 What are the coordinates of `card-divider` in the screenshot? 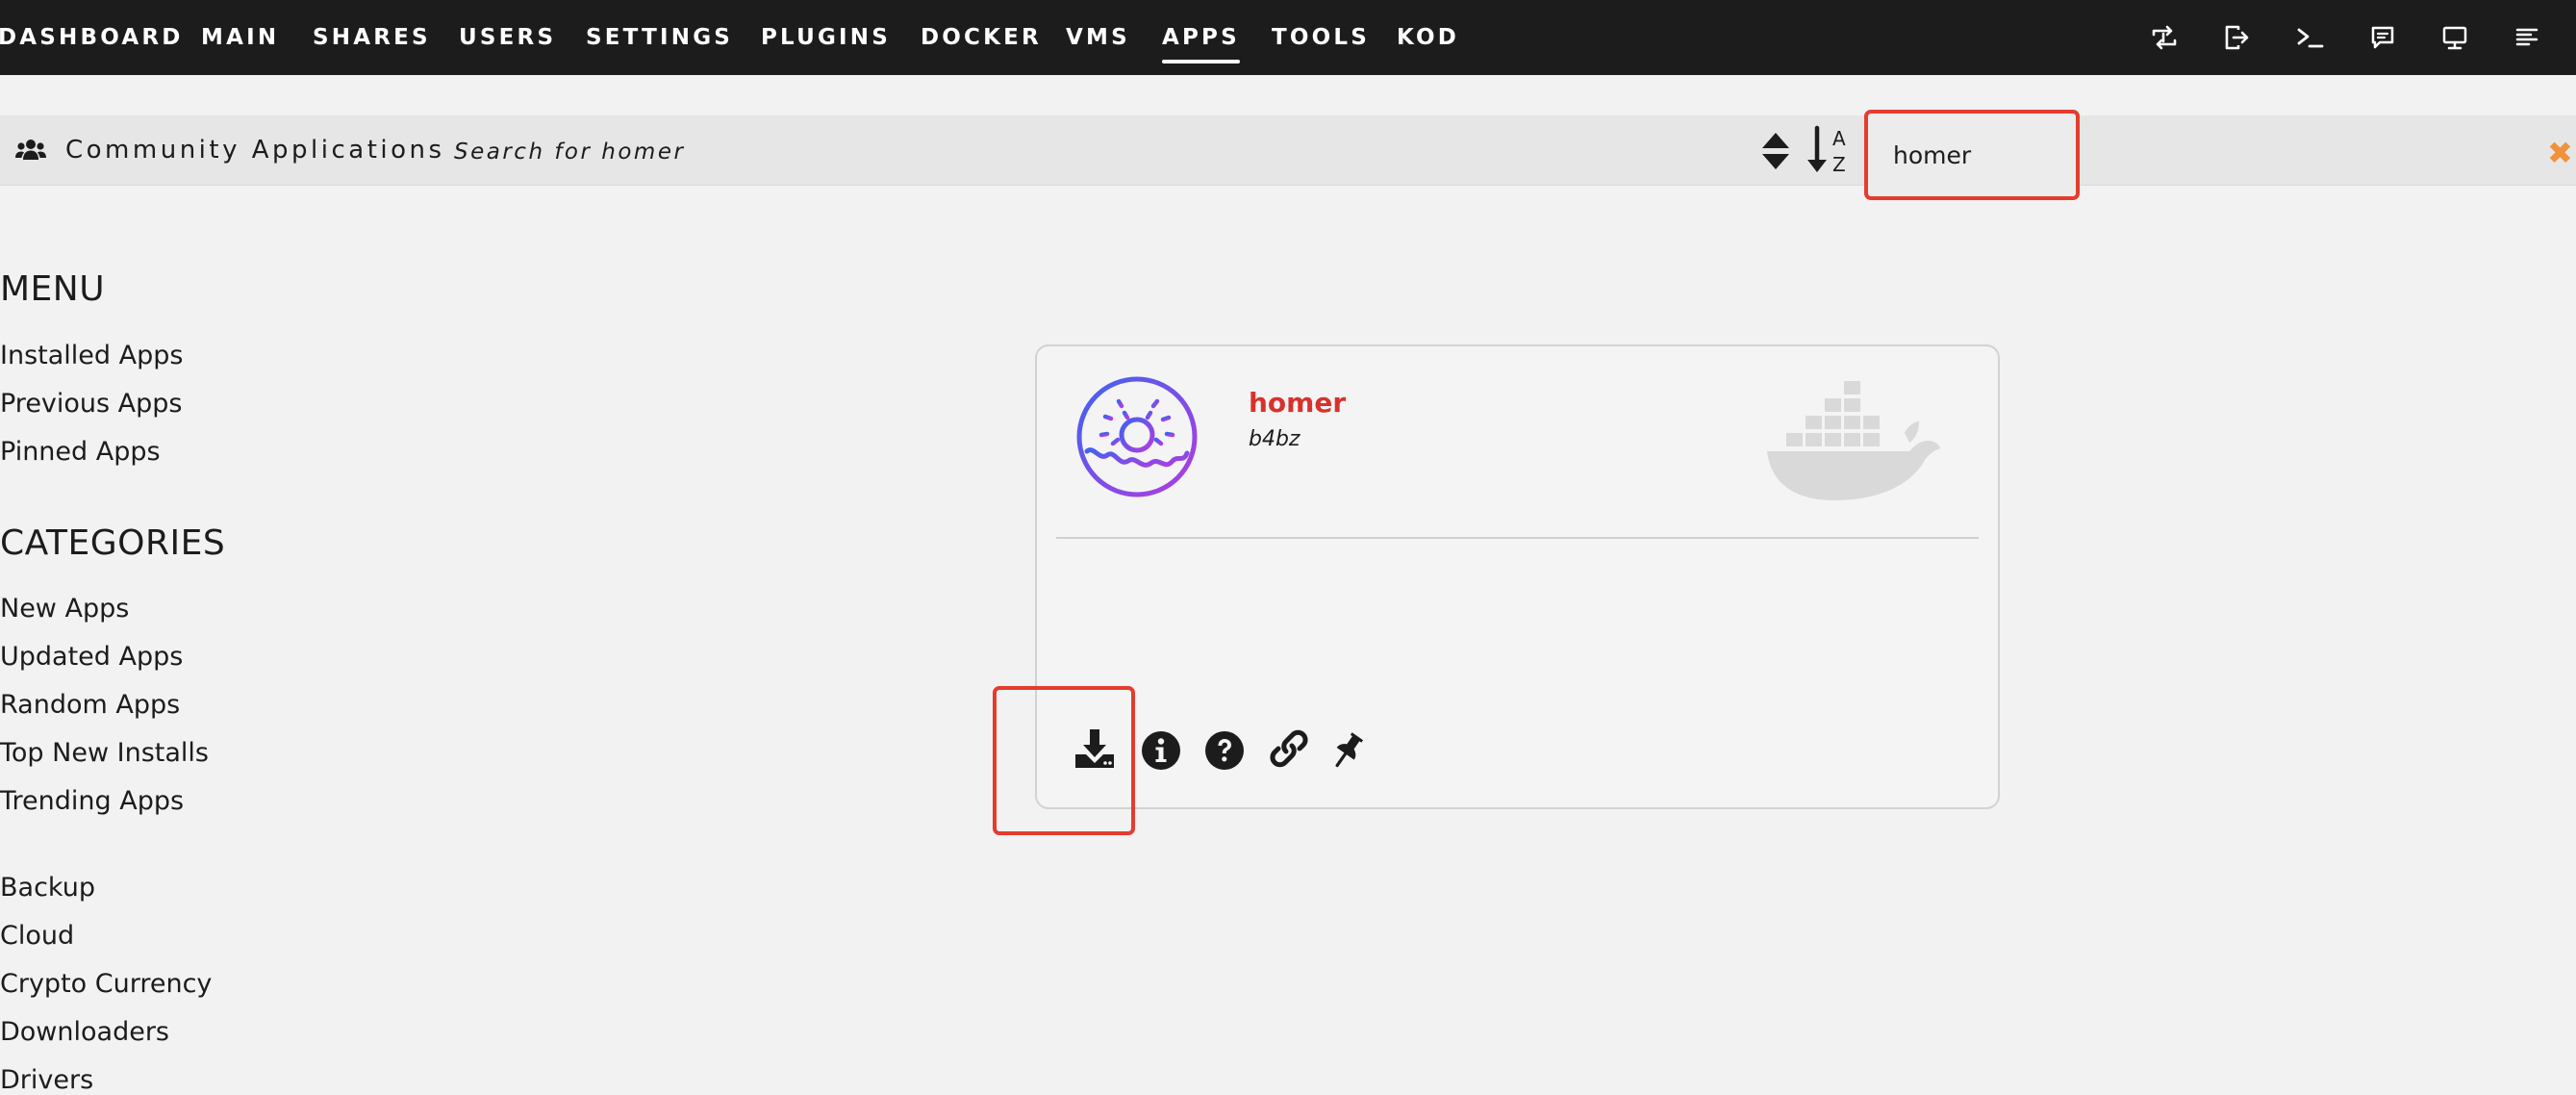 It's located at (1518, 538).